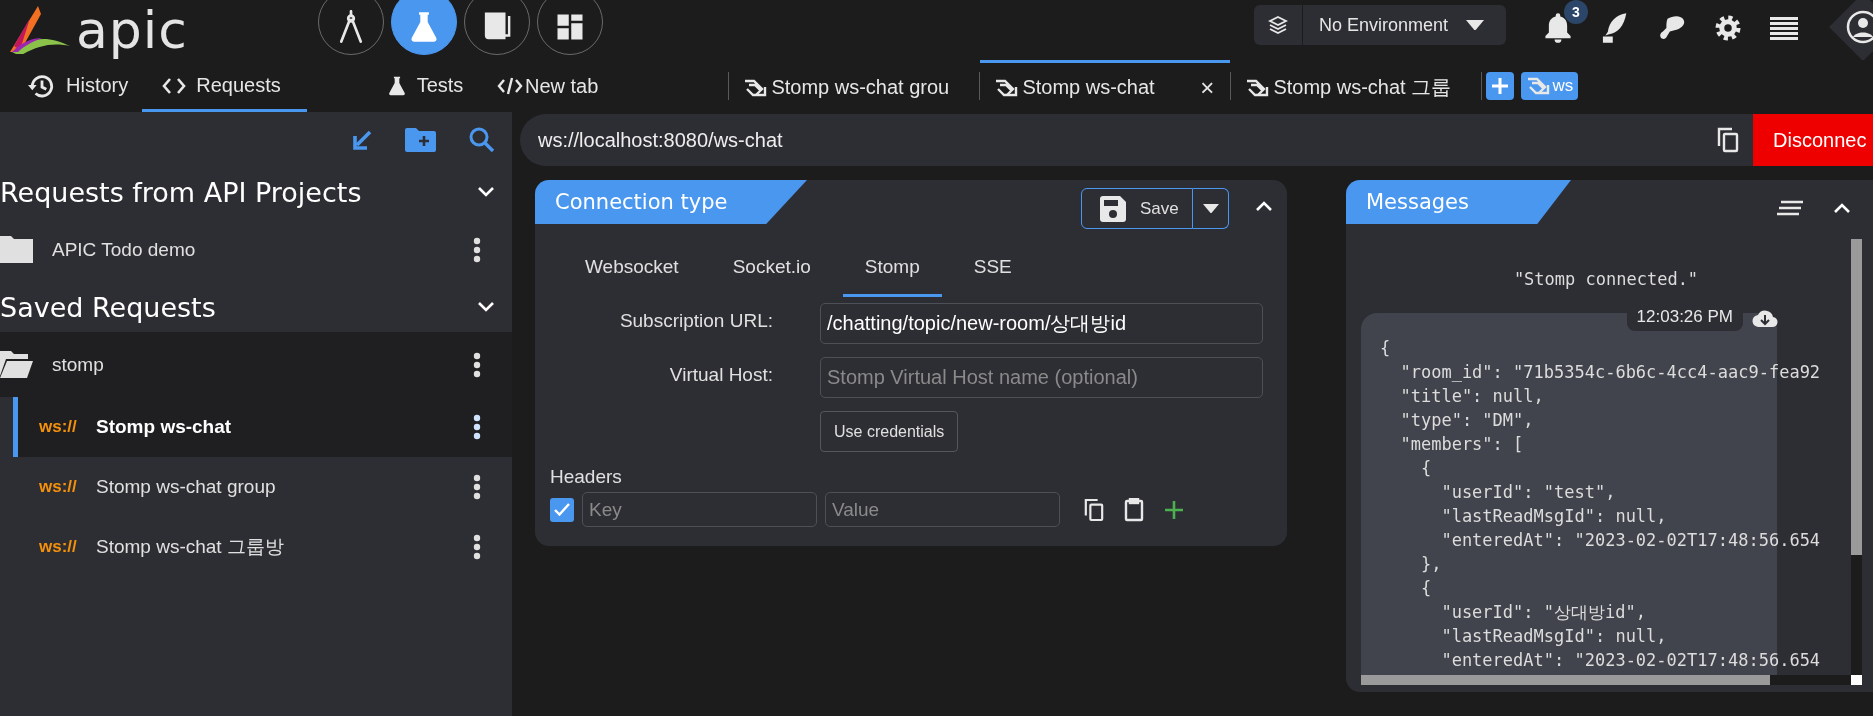 This screenshot has height=716, width=1873. What do you see at coordinates (1558, 28) in the screenshot?
I see `bell-icon` at bounding box center [1558, 28].